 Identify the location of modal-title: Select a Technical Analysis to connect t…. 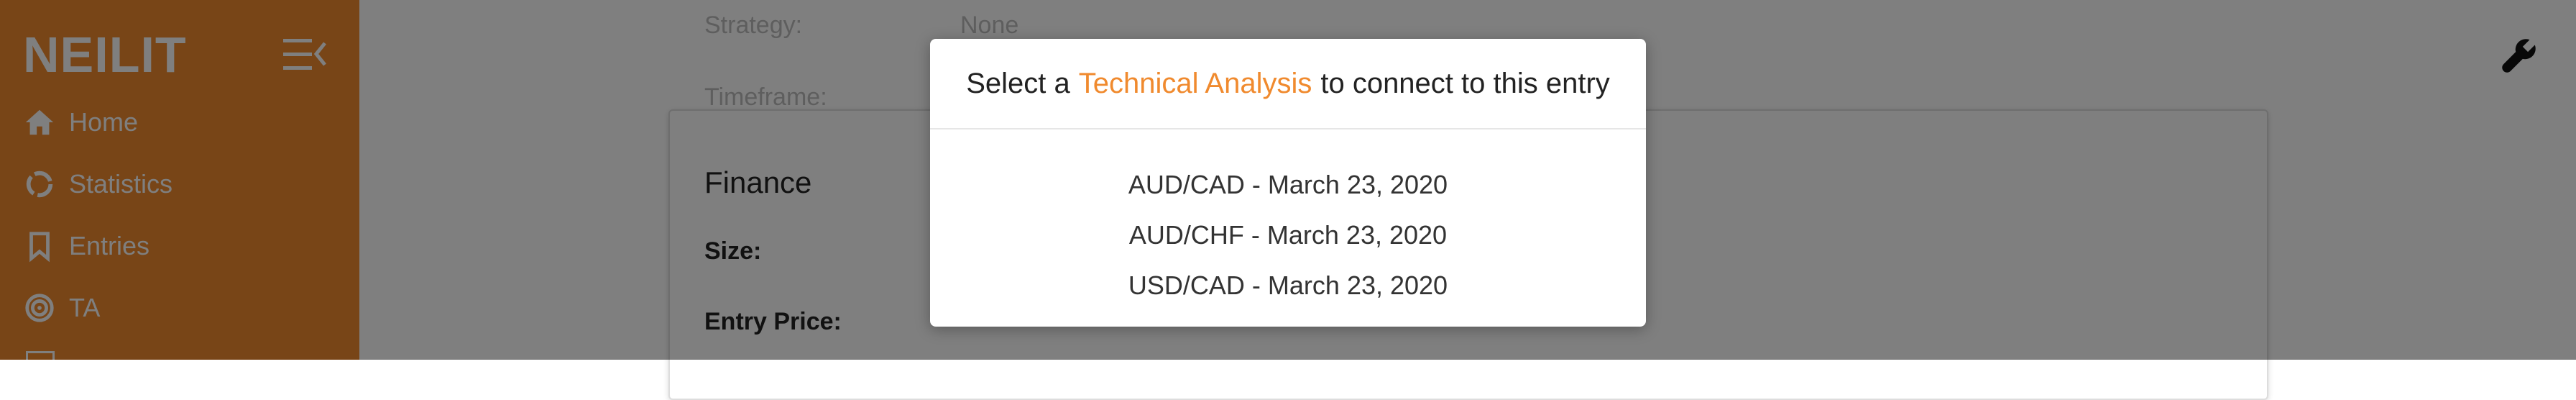
(1288, 84).